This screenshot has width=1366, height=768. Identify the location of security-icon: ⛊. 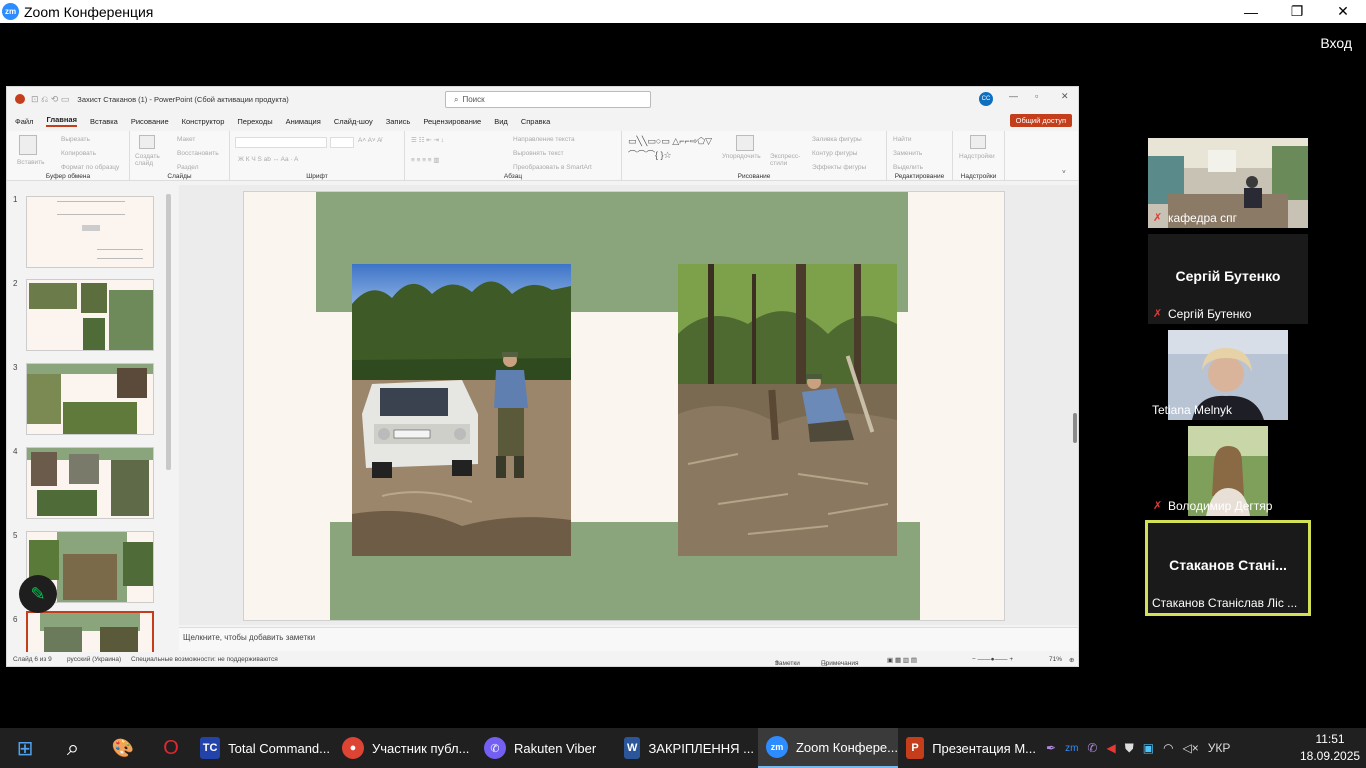
(1129, 748).